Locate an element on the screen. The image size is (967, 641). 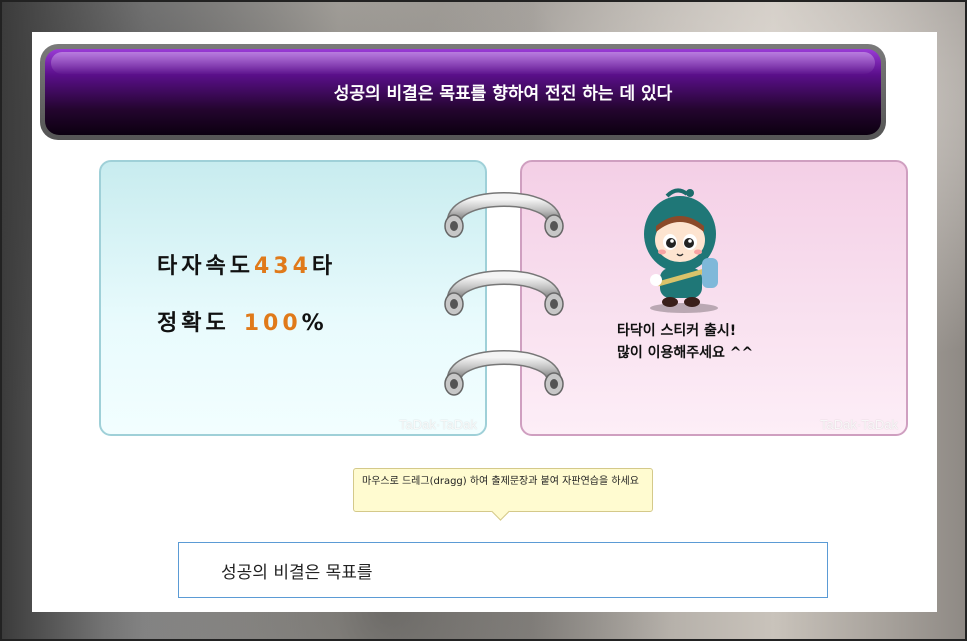
typing-speed: 타자속도434타 is located at coordinates (246, 264).